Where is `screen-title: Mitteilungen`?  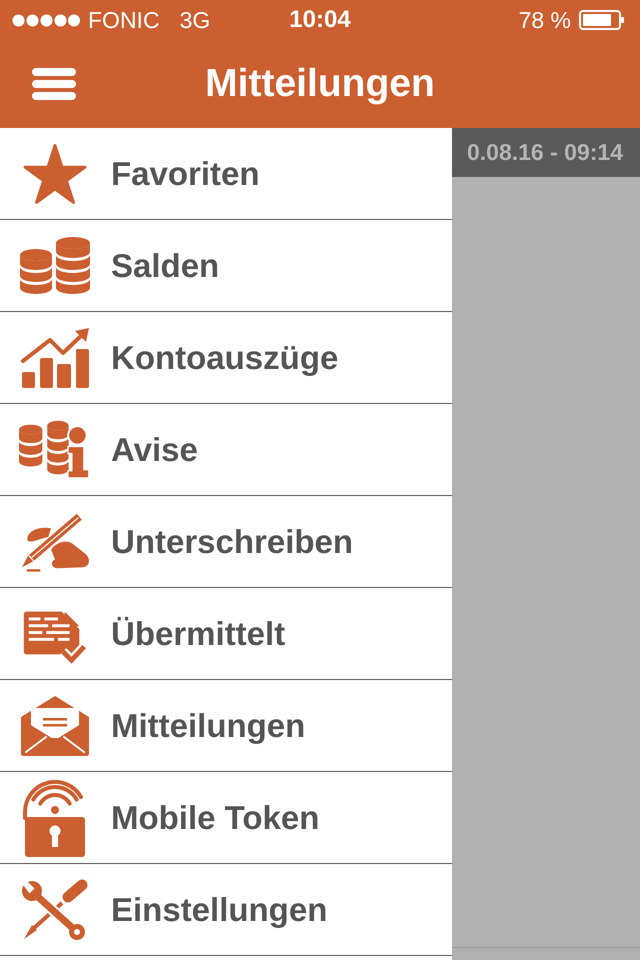
screen-title: Mitteilungen is located at coordinates (320, 84).